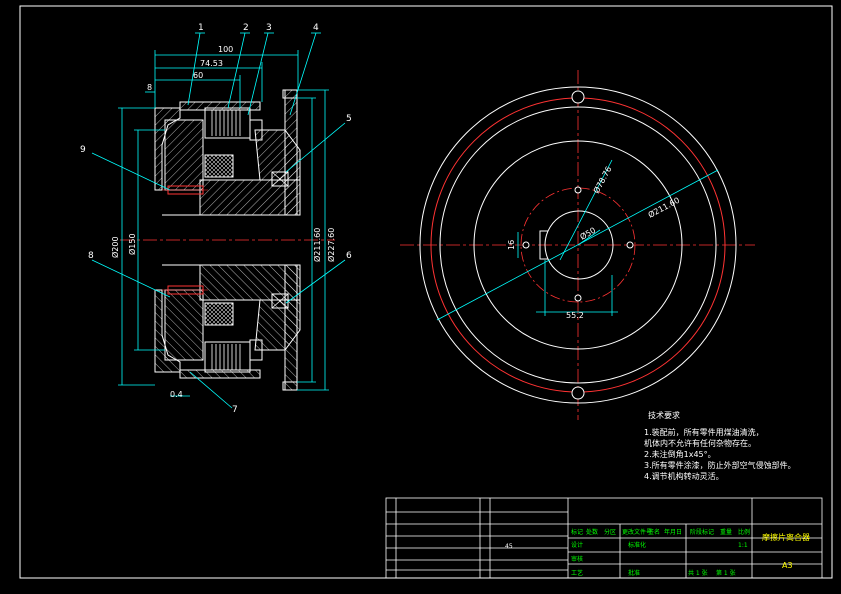  What do you see at coordinates (726, 532) in the screenshot?
I see `tb-cell-12: 重量` at bounding box center [726, 532].